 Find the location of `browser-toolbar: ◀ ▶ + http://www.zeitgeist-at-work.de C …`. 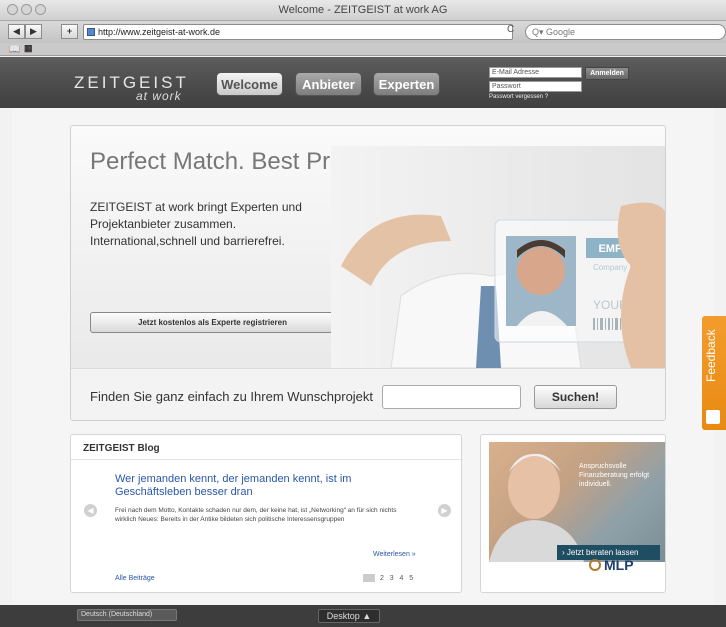

browser-toolbar: ◀ ▶ + http://www.zeitgeist-at-work.de C … is located at coordinates (363, 32).